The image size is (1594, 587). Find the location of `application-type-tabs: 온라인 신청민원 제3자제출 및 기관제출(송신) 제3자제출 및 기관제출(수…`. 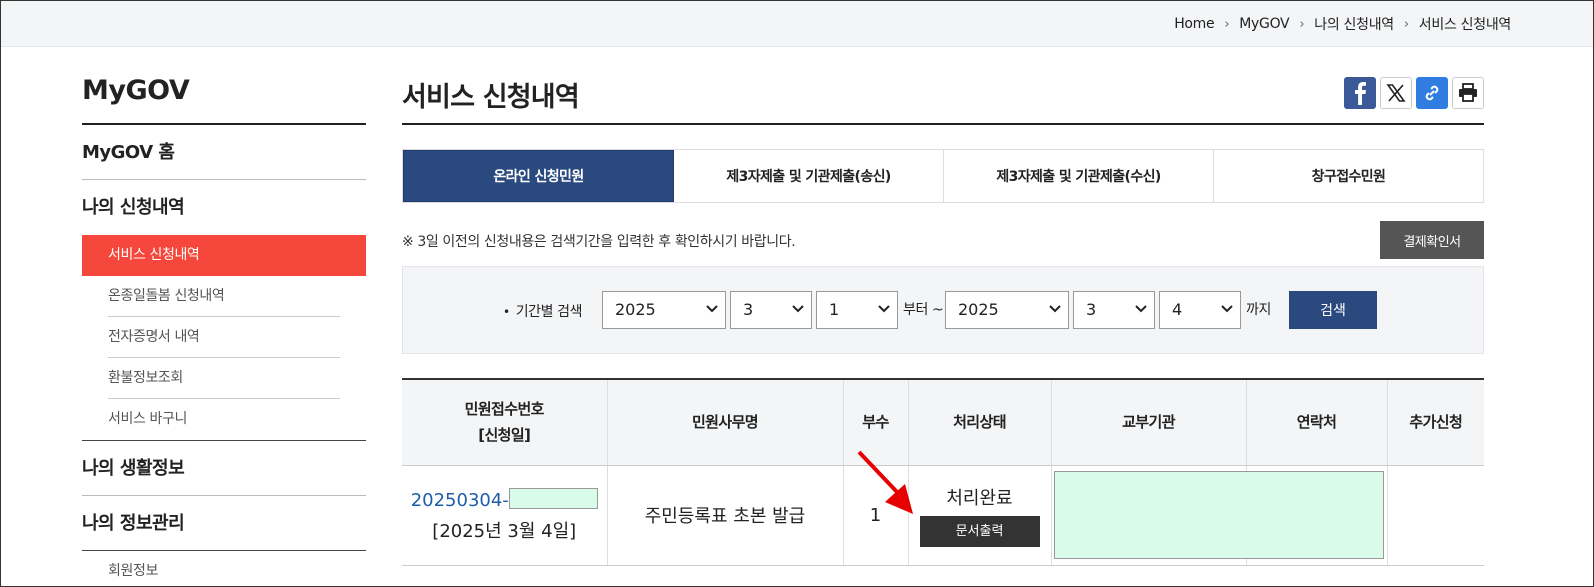

application-type-tabs: 온라인 신청민원 제3자제출 및 기관제출(송신) 제3자제출 및 기관제출(수… is located at coordinates (943, 176).